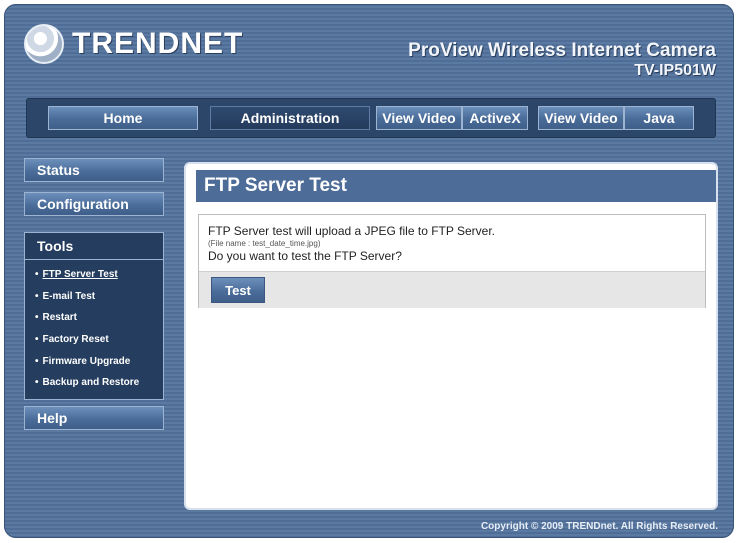 This screenshot has height=543, width=740. What do you see at coordinates (86, 361) in the screenshot?
I see `sidebar-item-label: Firmware Upgrade` at bounding box center [86, 361].